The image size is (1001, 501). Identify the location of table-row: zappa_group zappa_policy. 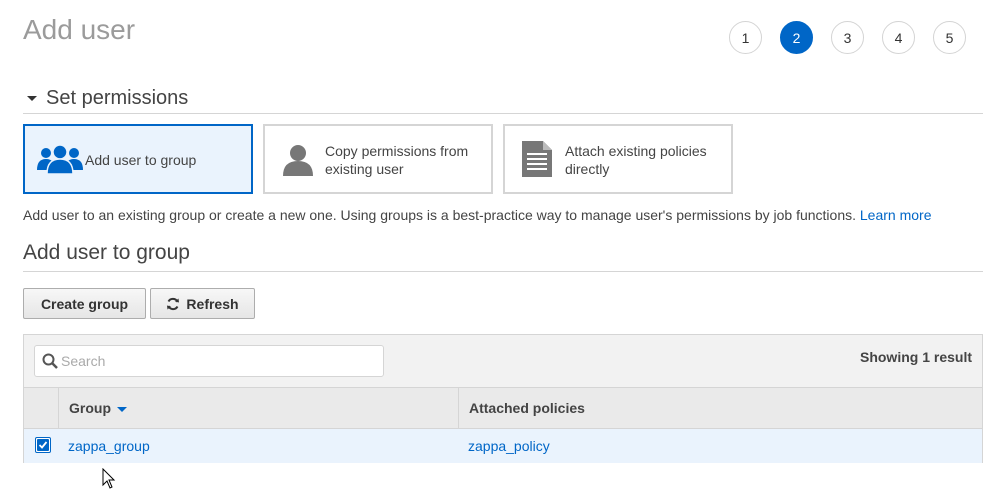
(503, 446).